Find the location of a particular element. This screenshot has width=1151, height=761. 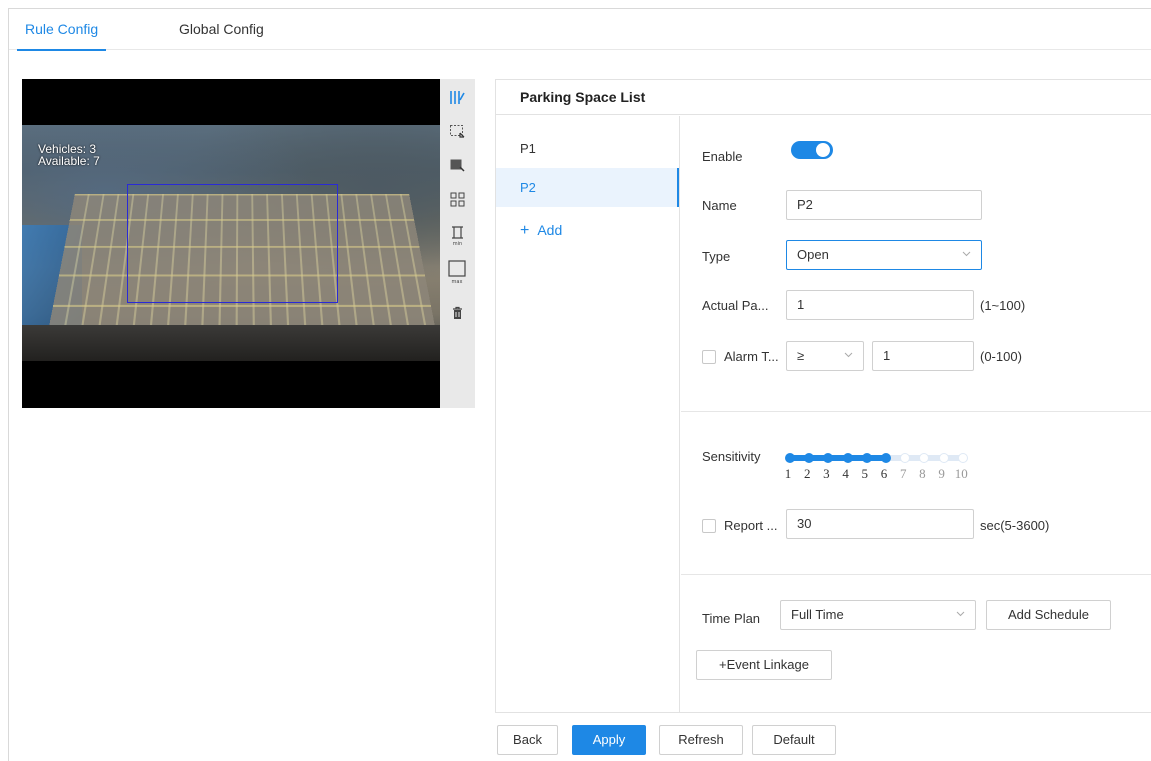

default-button: Default is located at coordinates (794, 740).